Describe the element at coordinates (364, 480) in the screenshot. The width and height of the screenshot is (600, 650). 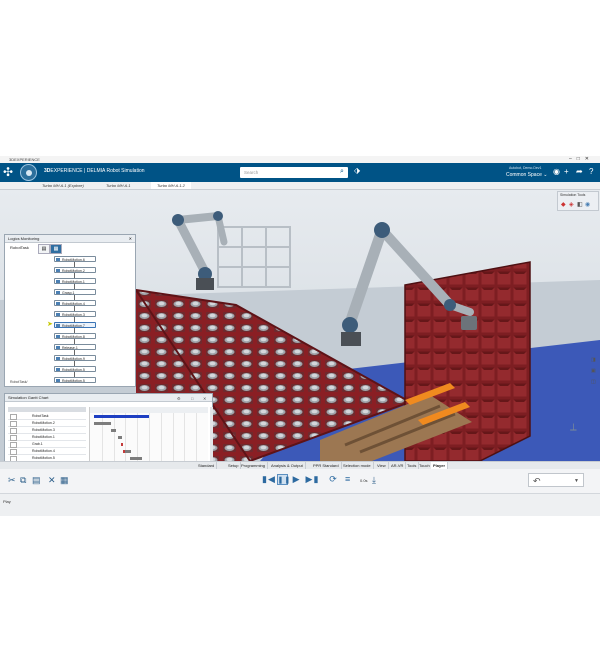
I see `speed-value: 0.0s` at that location.